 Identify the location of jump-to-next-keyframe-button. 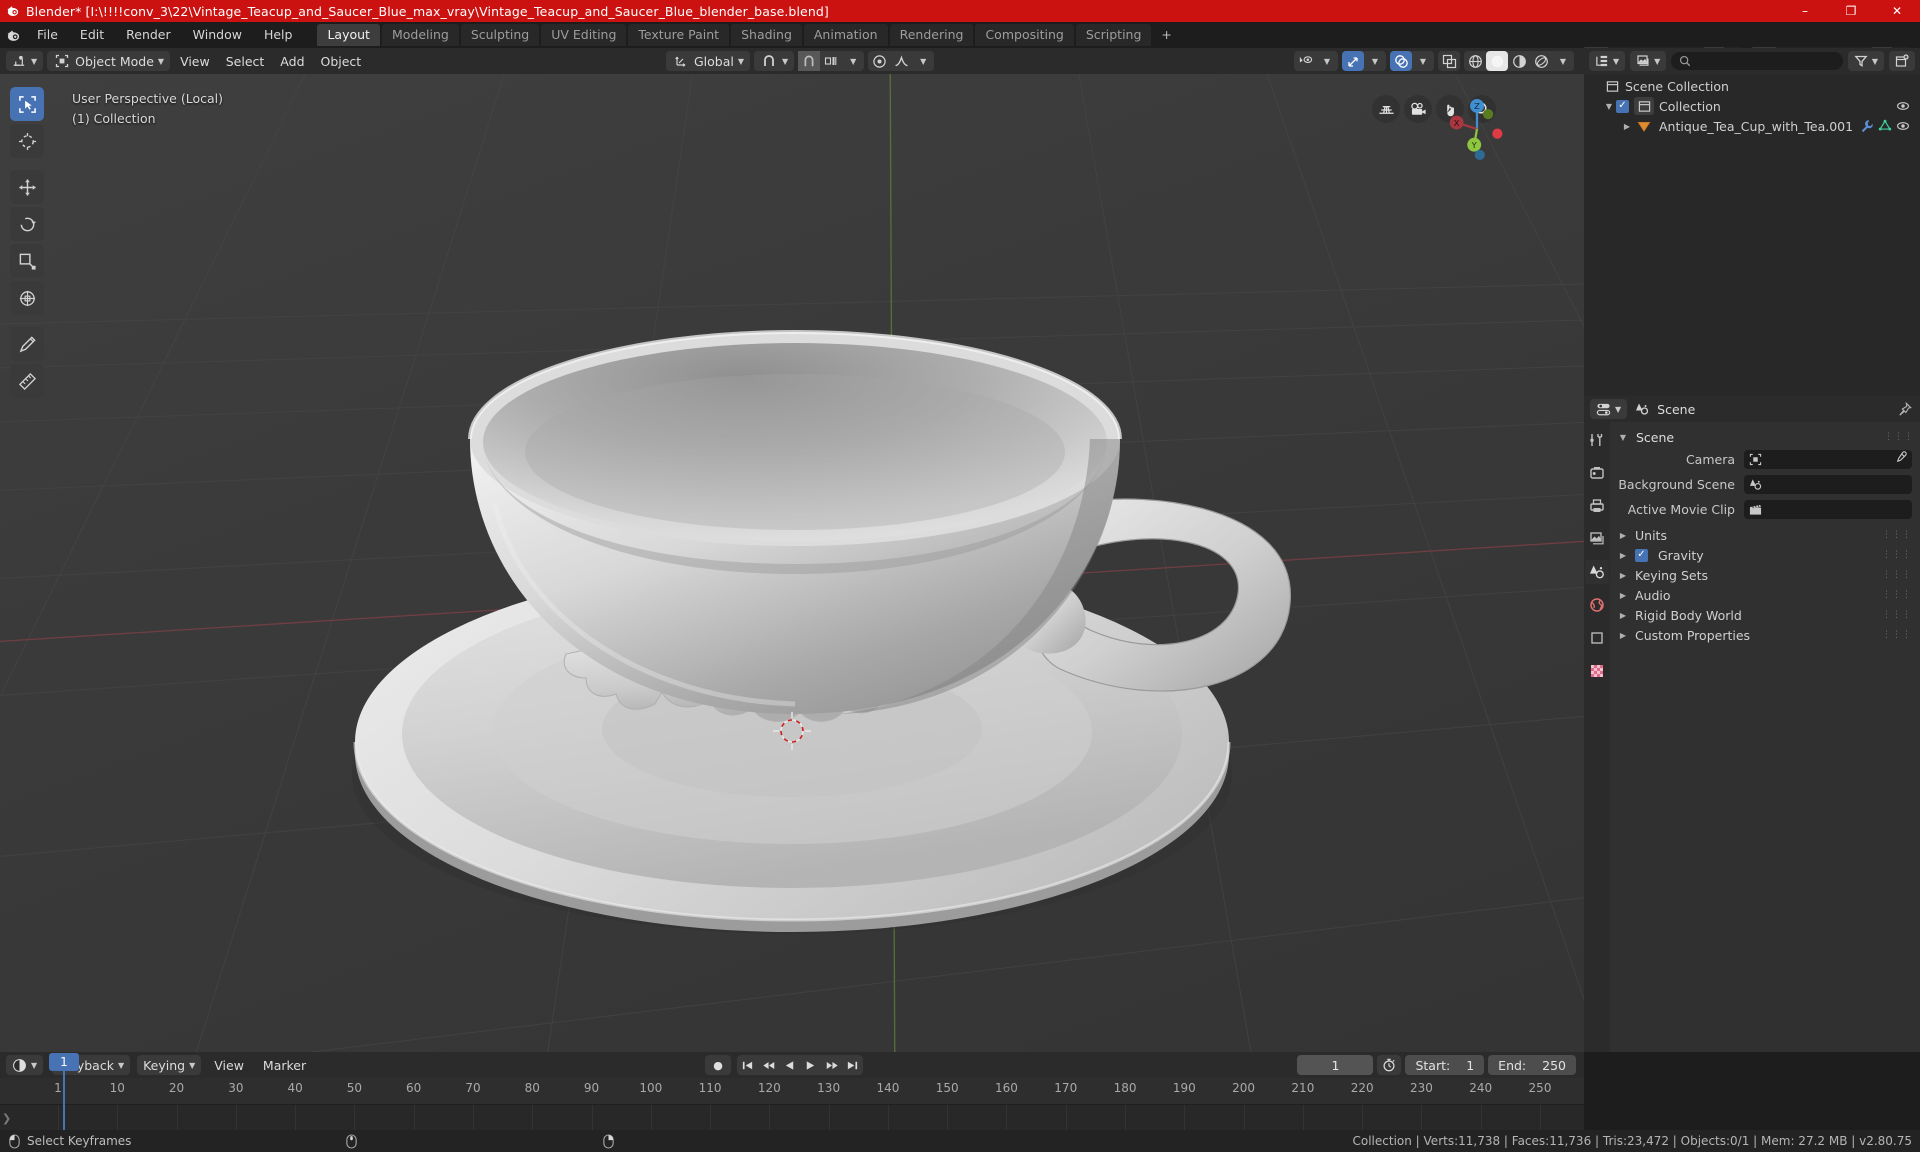
(831, 1065).